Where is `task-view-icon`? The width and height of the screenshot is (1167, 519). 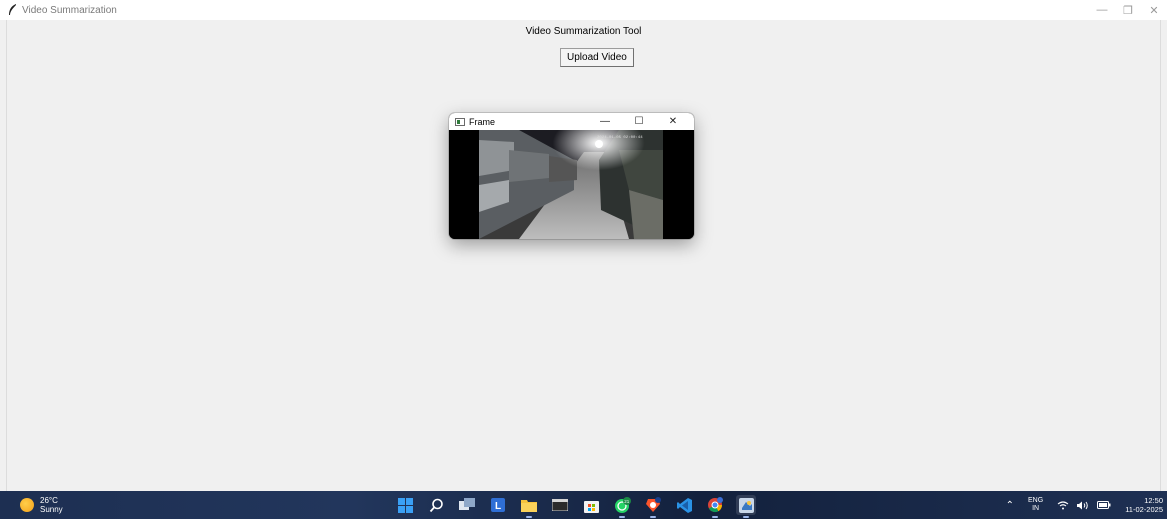
task-view-icon is located at coordinates (467, 505).